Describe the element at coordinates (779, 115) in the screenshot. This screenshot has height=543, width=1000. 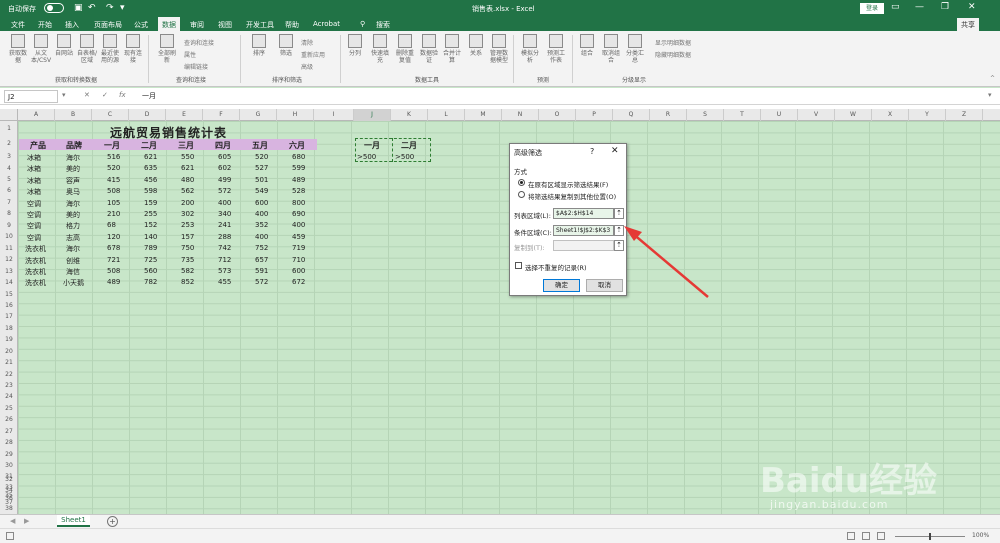
I see `column-header: U` at that location.